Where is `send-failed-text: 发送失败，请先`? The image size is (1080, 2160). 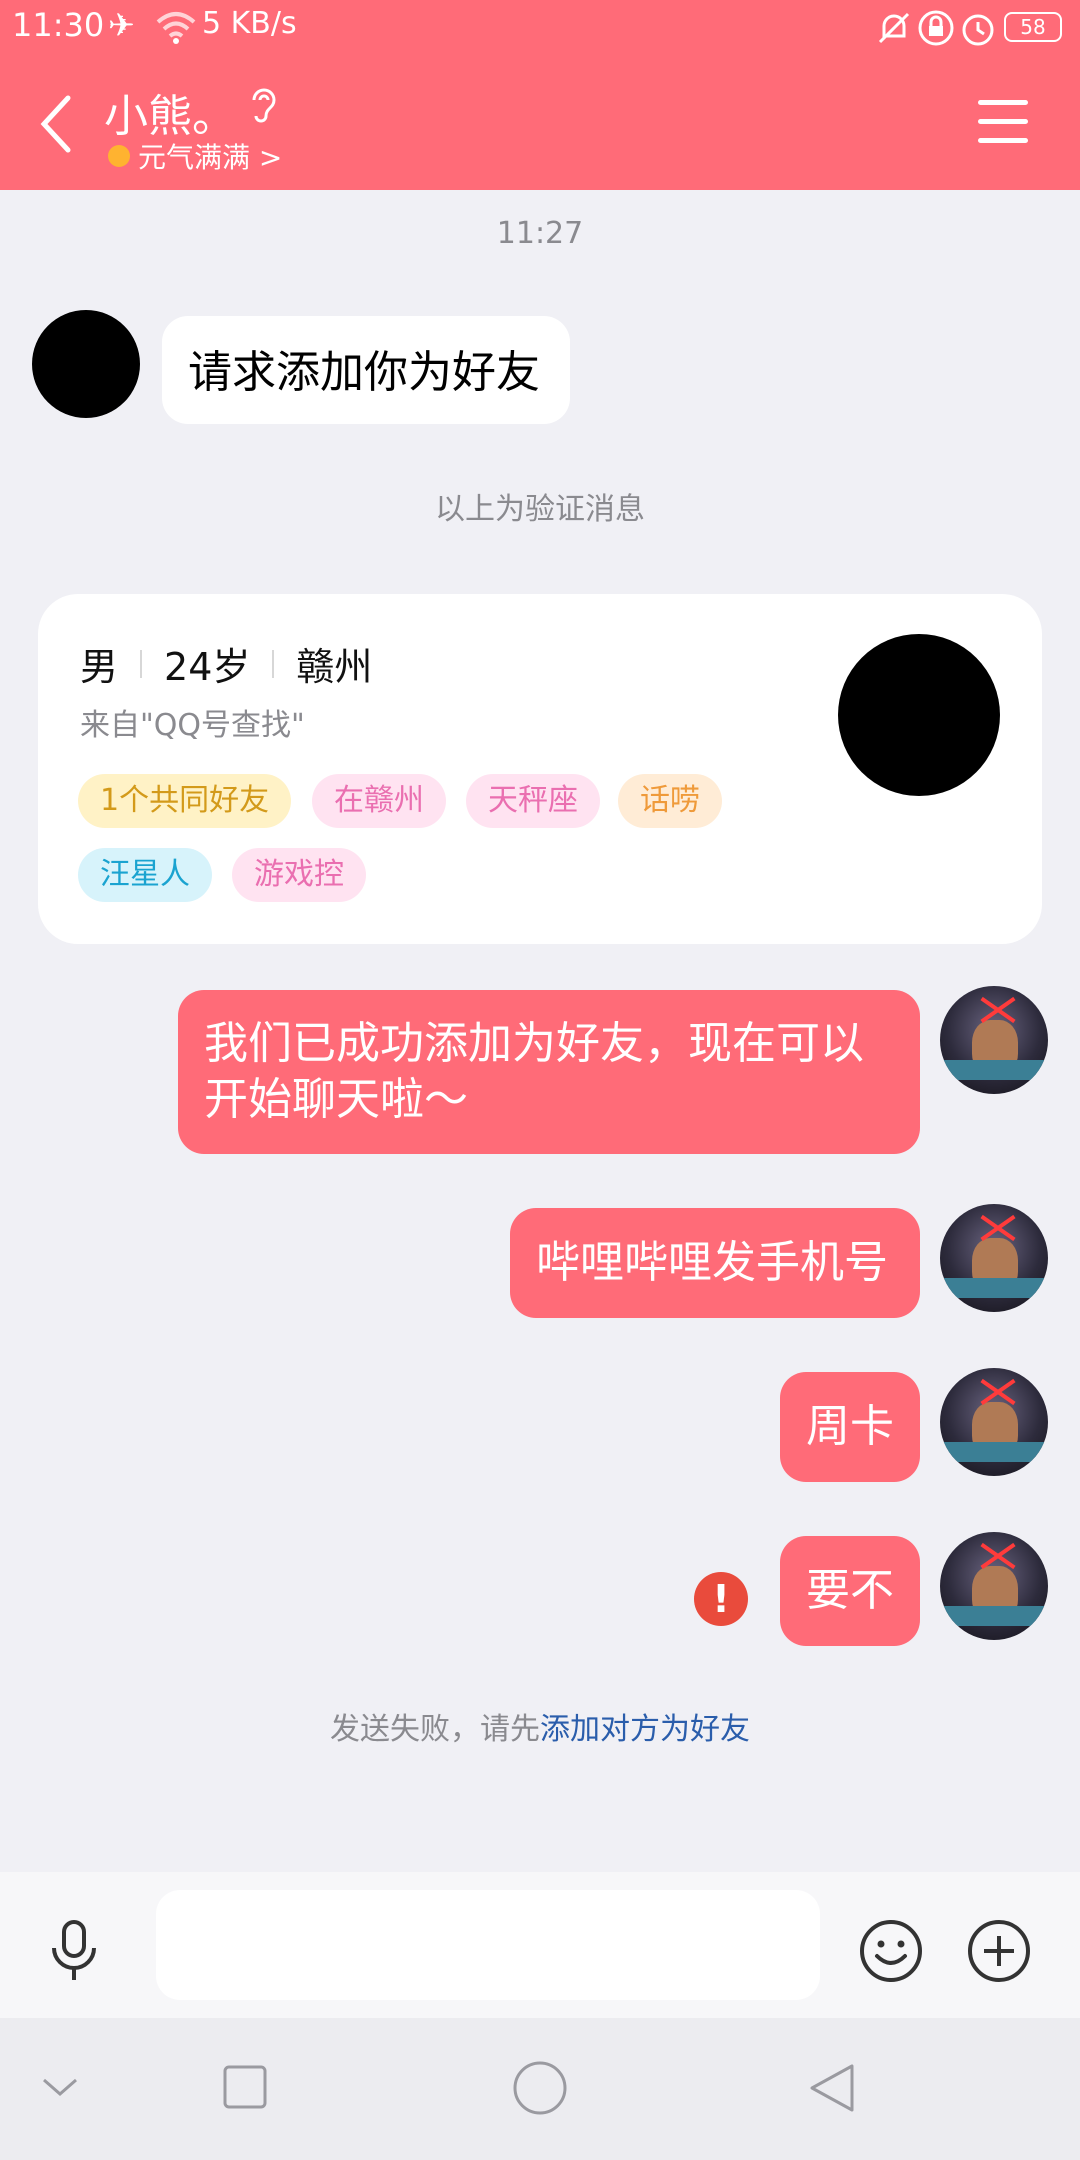 send-failed-text: 发送失败，请先 is located at coordinates (435, 1729).